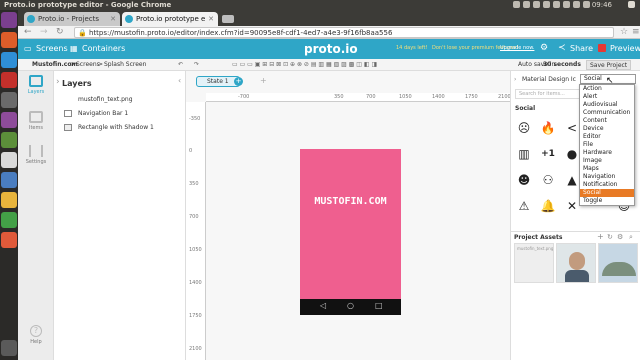  I want to click on plus-one-icon: +1, so click(548, 154).